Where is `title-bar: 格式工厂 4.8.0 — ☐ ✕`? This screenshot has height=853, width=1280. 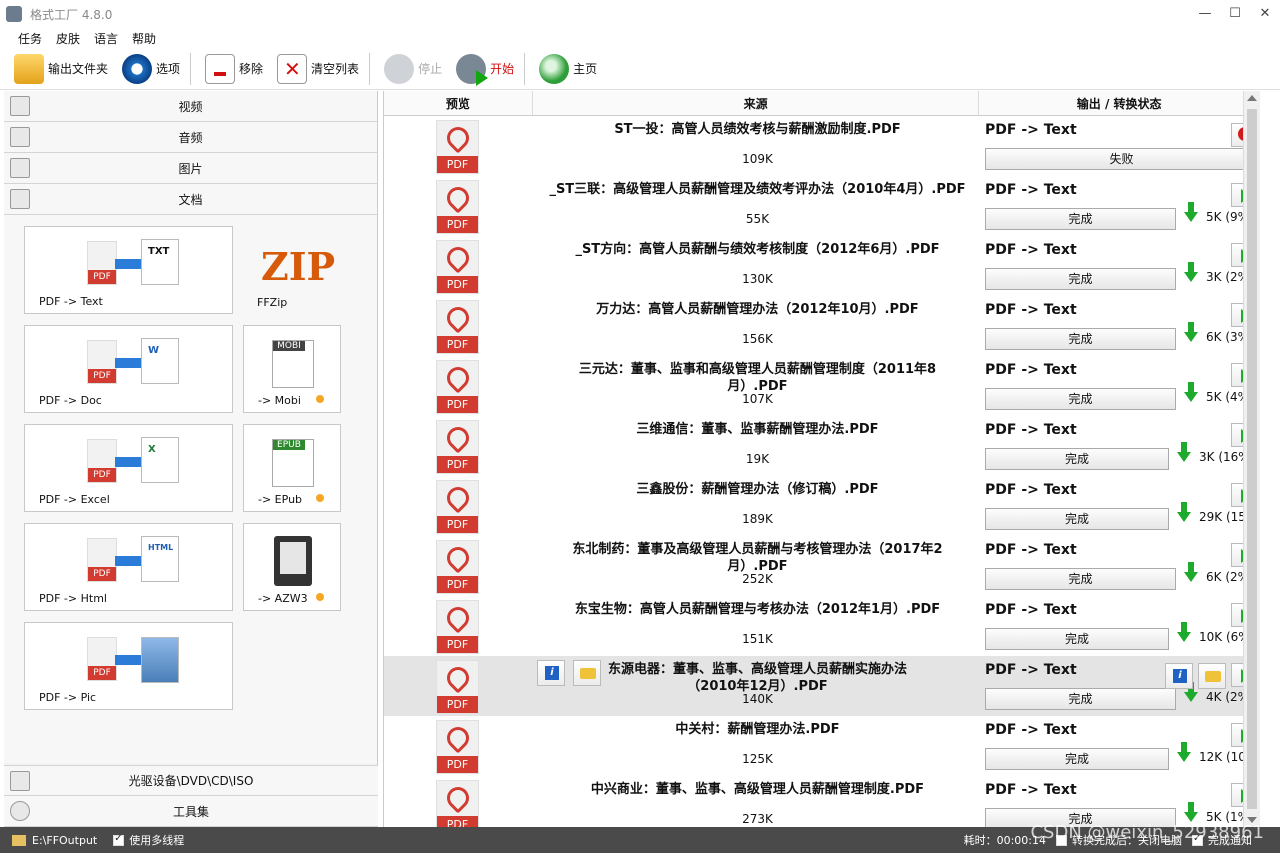 title-bar: 格式工厂 4.8.0 — ☐ ✕ is located at coordinates (640, 14).